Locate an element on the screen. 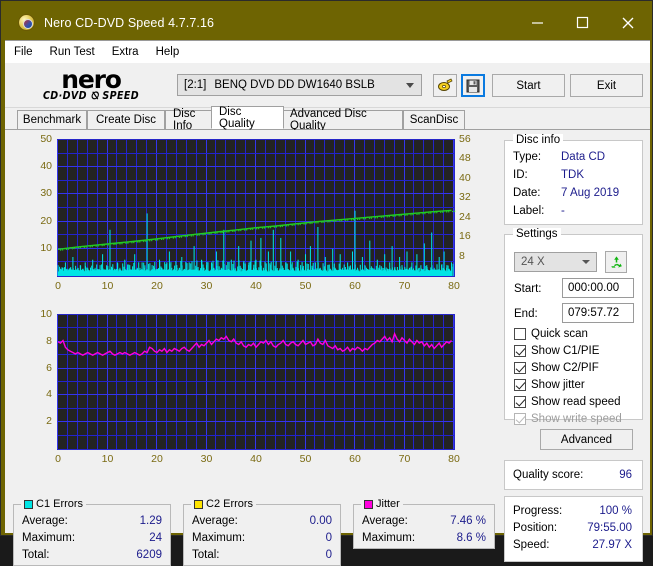 The width and height of the screenshot is (653, 566). tab-advanced-disc-quality: Advanced Disc Quality is located at coordinates (342, 120).